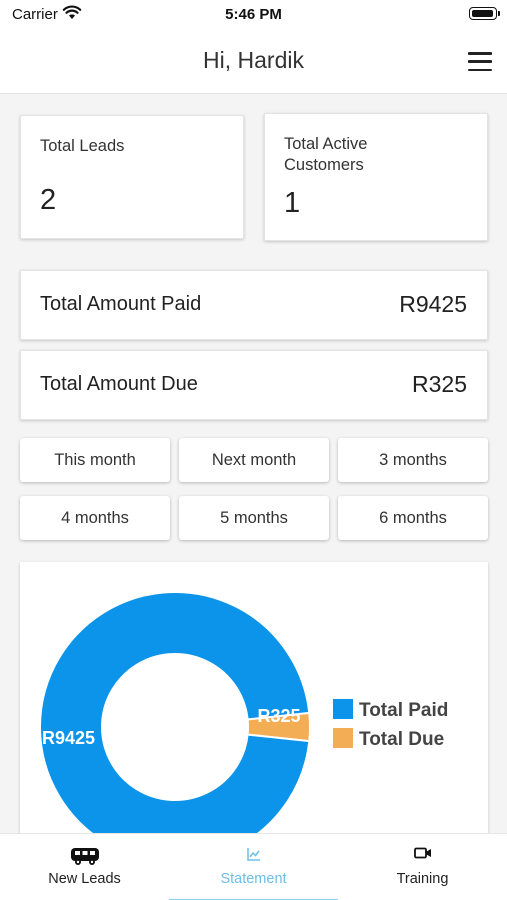 Image resolution: width=507 pixels, height=900 pixels. What do you see at coordinates (119, 384) in the screenshot?
I see `amount-due-label: Total Amount Due` at bounding box center [119, 384].